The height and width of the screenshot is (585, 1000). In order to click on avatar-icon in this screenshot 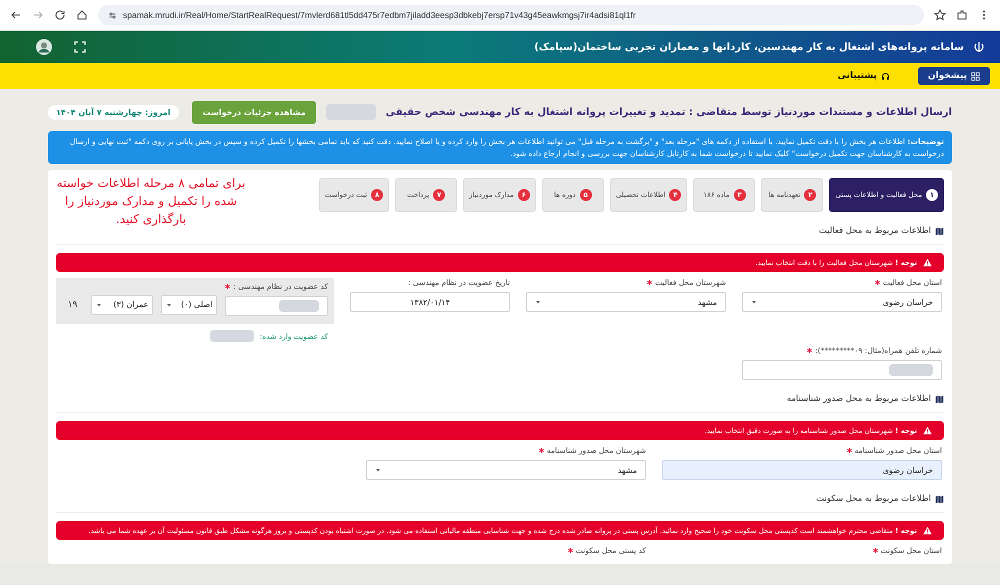, I will do `click(44, 47)`.